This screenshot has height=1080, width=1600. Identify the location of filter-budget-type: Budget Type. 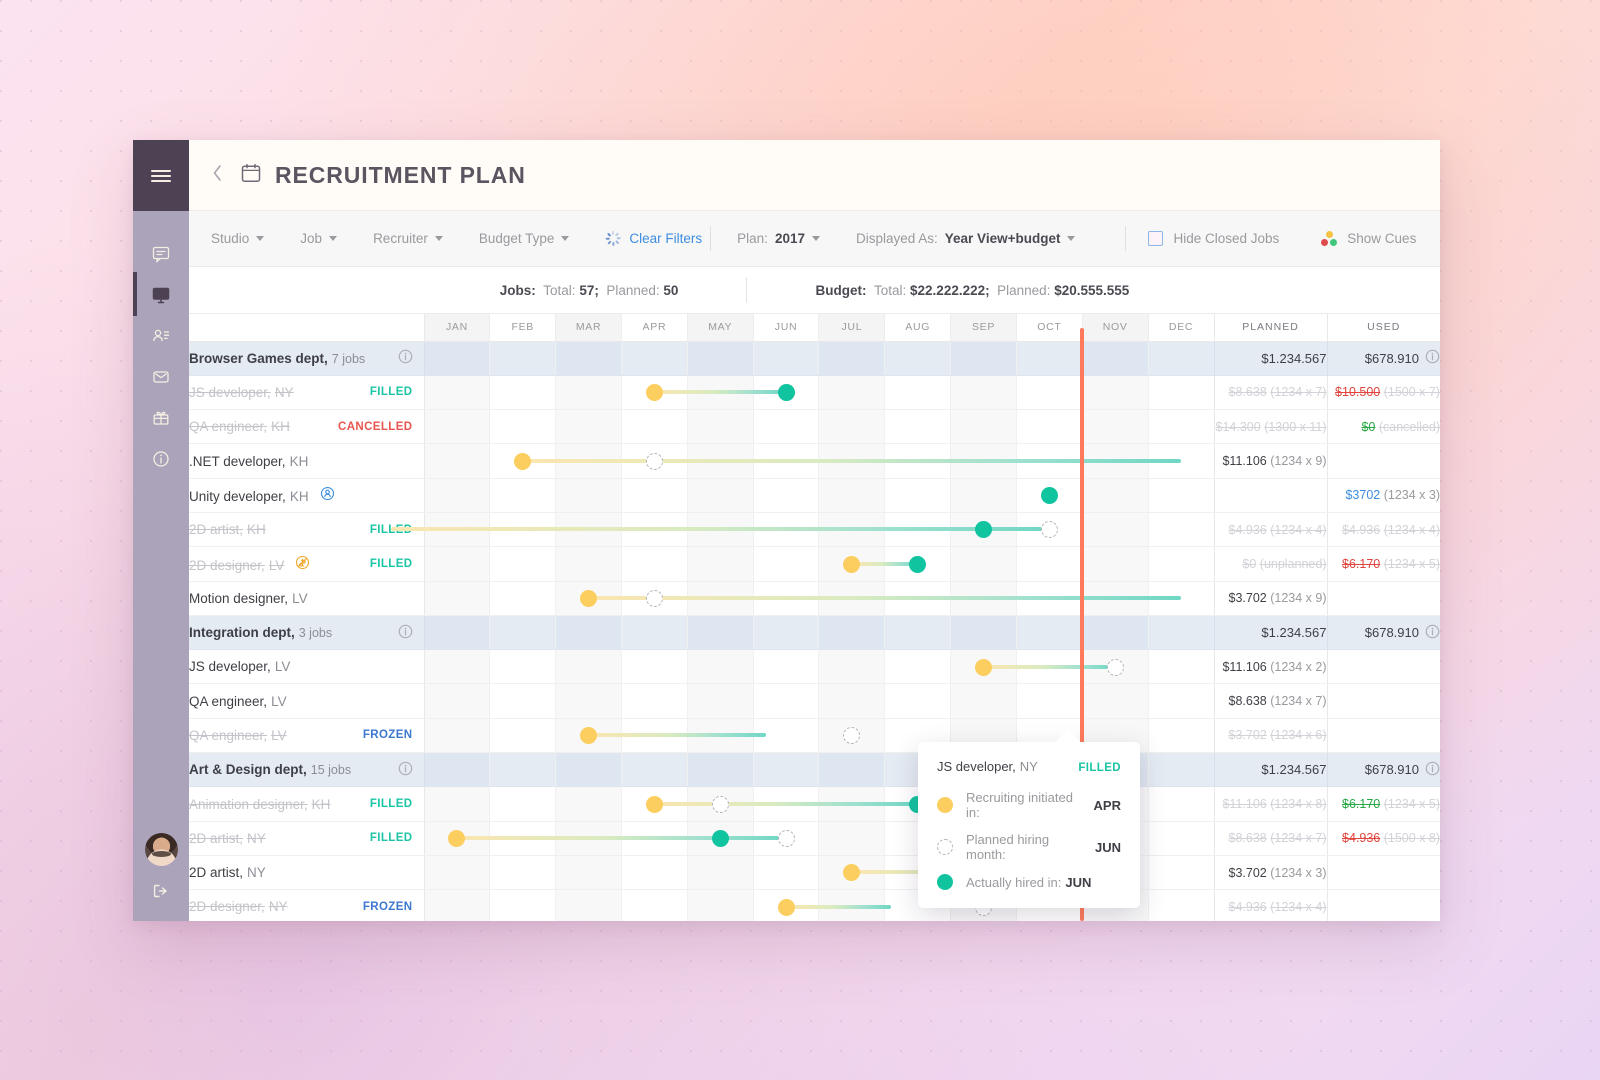
(524, 238).